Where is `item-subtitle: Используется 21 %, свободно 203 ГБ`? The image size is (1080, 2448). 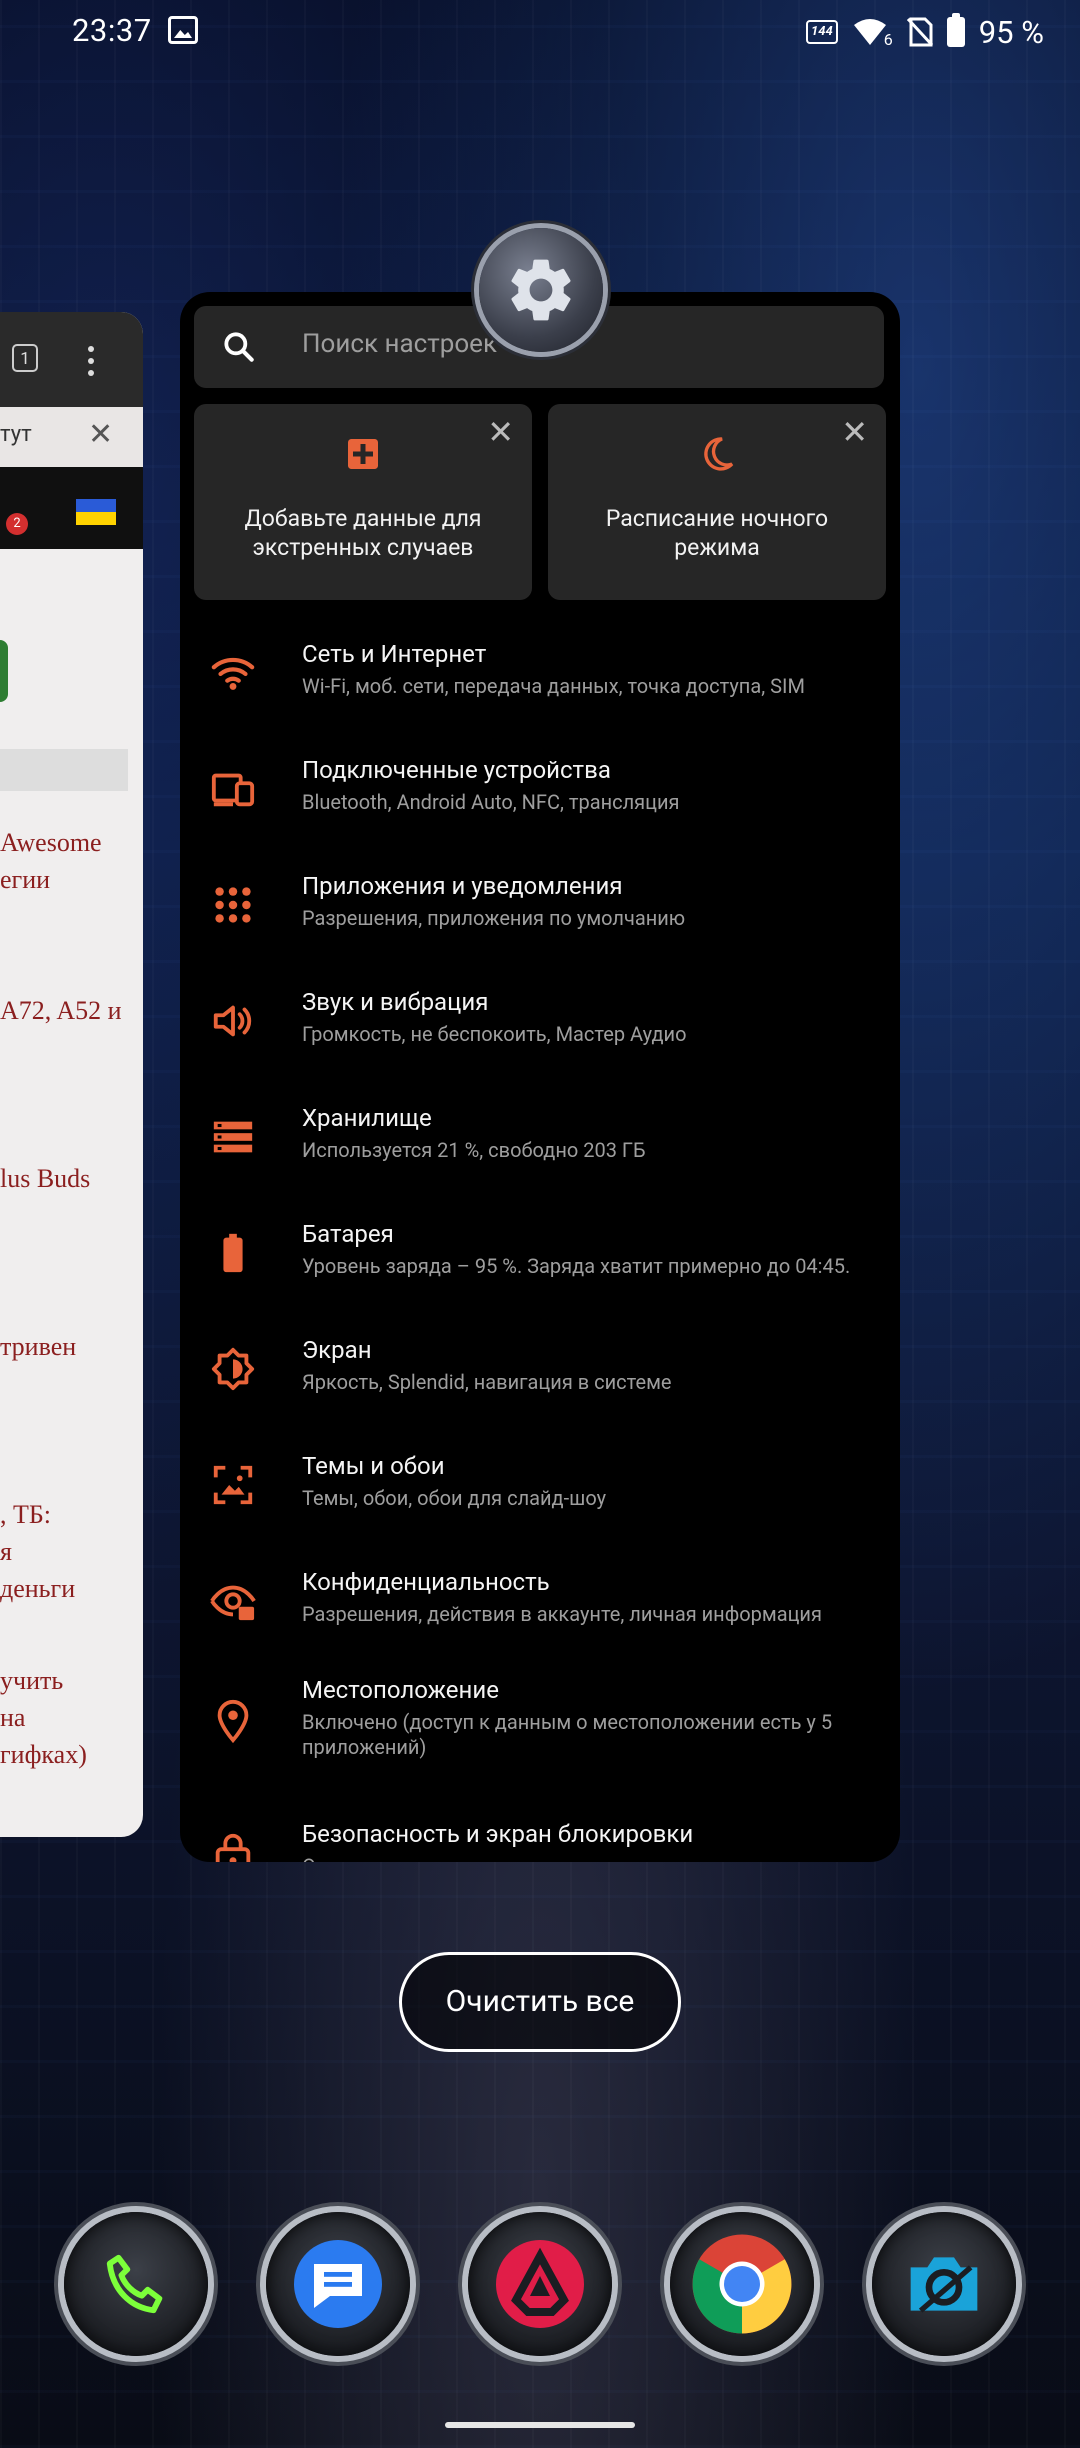
item-subtitle: Используется 21 %, свободно 203 ГБ is located at coordinates (474, 1150).